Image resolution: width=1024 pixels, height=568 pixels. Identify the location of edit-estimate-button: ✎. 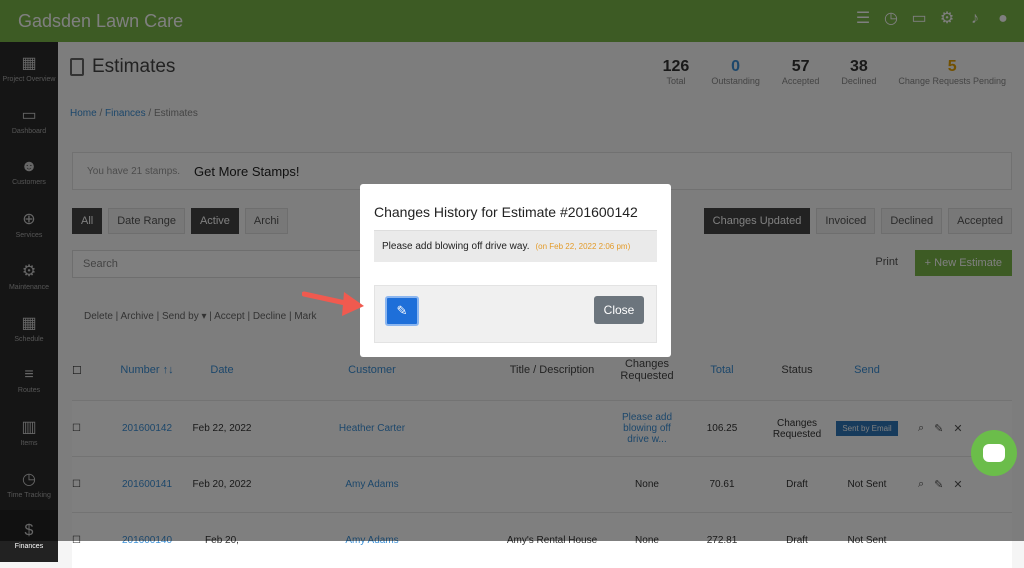
(402, 311).